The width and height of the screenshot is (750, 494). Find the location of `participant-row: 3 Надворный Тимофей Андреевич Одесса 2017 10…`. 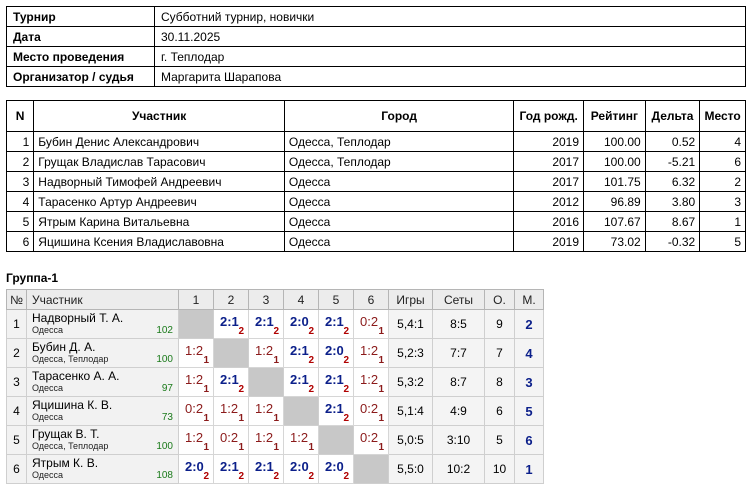

participant-row: 3 Надворный Тимофей Андреевич Одесса 2017 10… is located at coordinates (375, 181).